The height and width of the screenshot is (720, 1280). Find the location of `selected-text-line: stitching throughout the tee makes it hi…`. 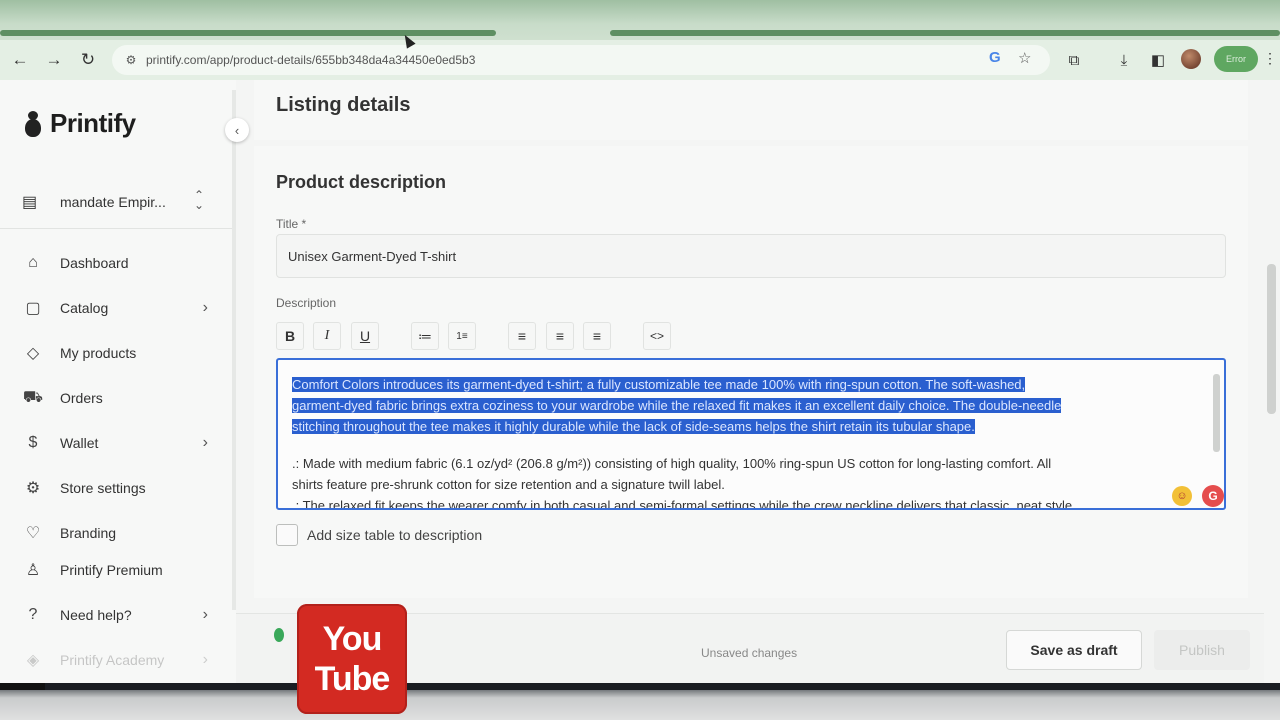

selected-text-line: stitching throughout the tee makes it hi… is located at coordinates (633, 426).